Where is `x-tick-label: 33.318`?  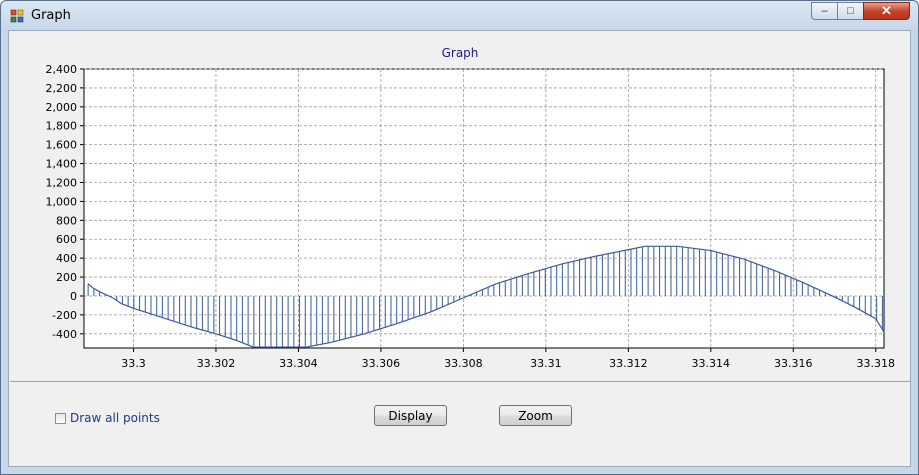 x-tick-label: 33.318 is located at coordinates (876, 363).